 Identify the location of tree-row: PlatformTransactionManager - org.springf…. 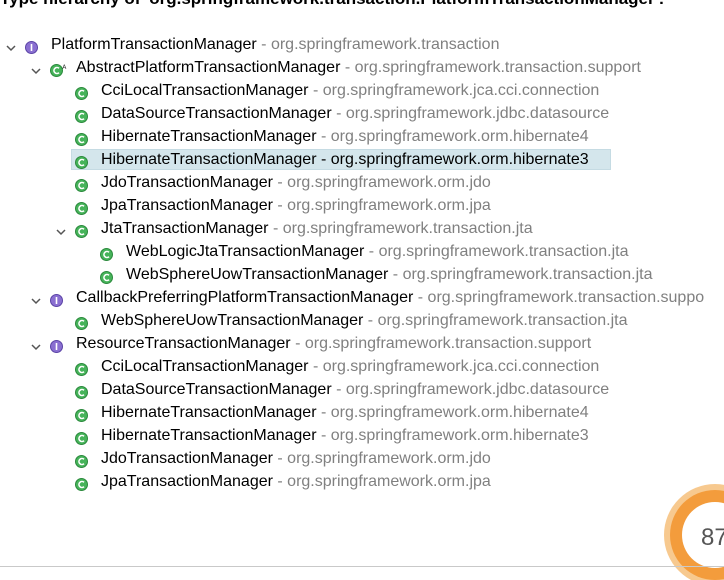
(362, 44).